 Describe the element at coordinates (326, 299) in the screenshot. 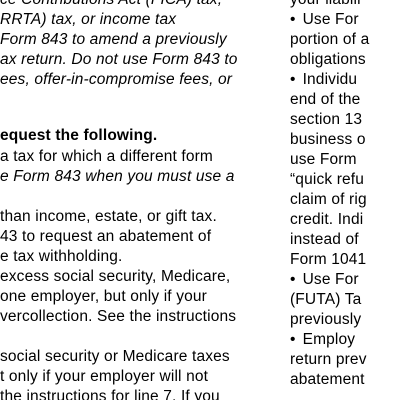

I see `text-line: (FUTA) Ta` at that location.